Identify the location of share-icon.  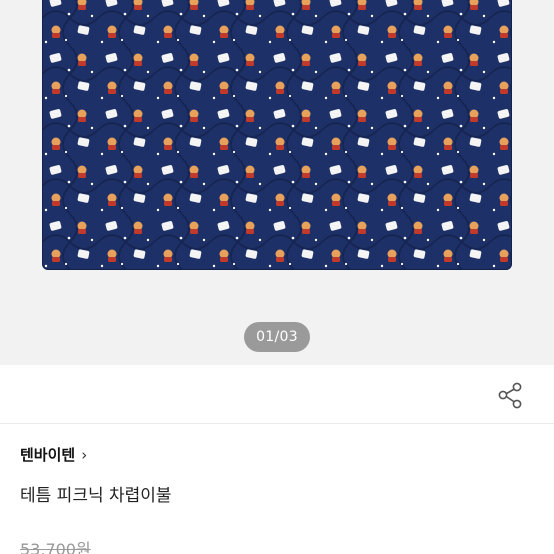
(510, 395).